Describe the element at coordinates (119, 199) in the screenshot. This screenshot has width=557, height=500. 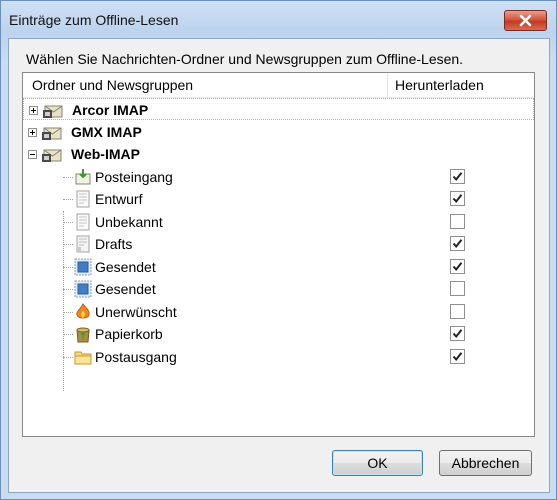
I see `folder-label: Entwurf` at that location.